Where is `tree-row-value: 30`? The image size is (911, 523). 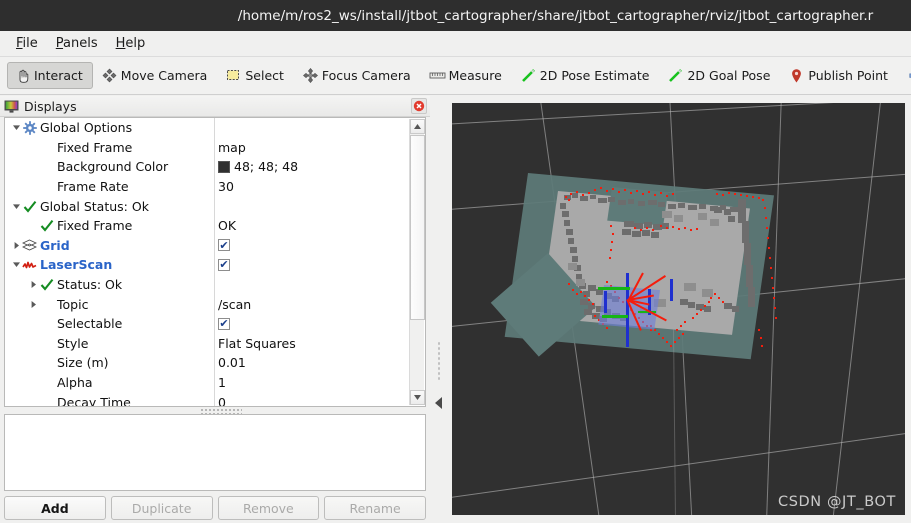
tree-row-value: 30 is located at coordinates (226, 187).